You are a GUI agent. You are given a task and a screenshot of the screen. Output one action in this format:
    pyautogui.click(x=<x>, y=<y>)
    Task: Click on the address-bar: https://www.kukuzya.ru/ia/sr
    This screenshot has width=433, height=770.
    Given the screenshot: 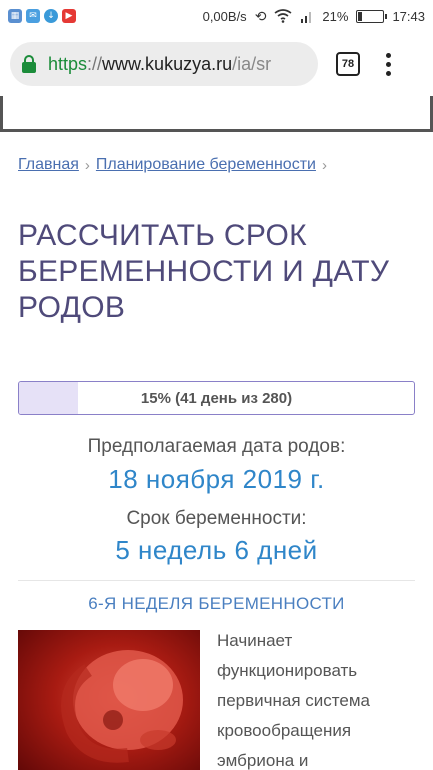 What is the action you would take?
    pyautogui.click(x=164, y=64)
    